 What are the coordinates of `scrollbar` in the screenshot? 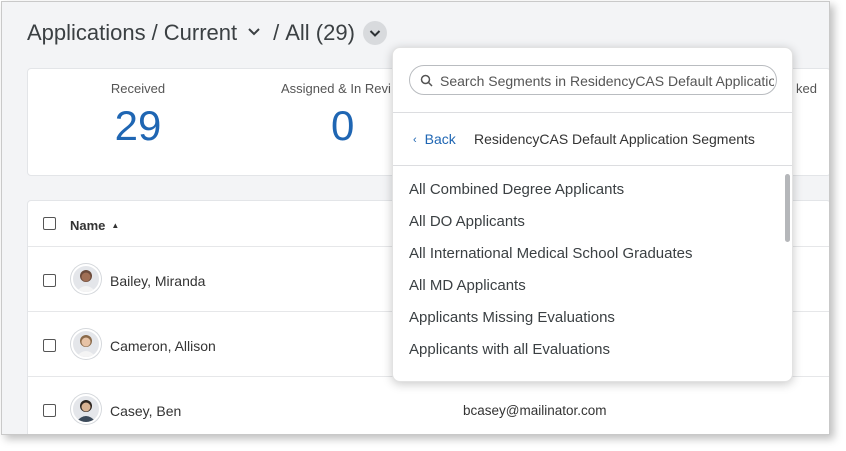 It's located at (787, 208).